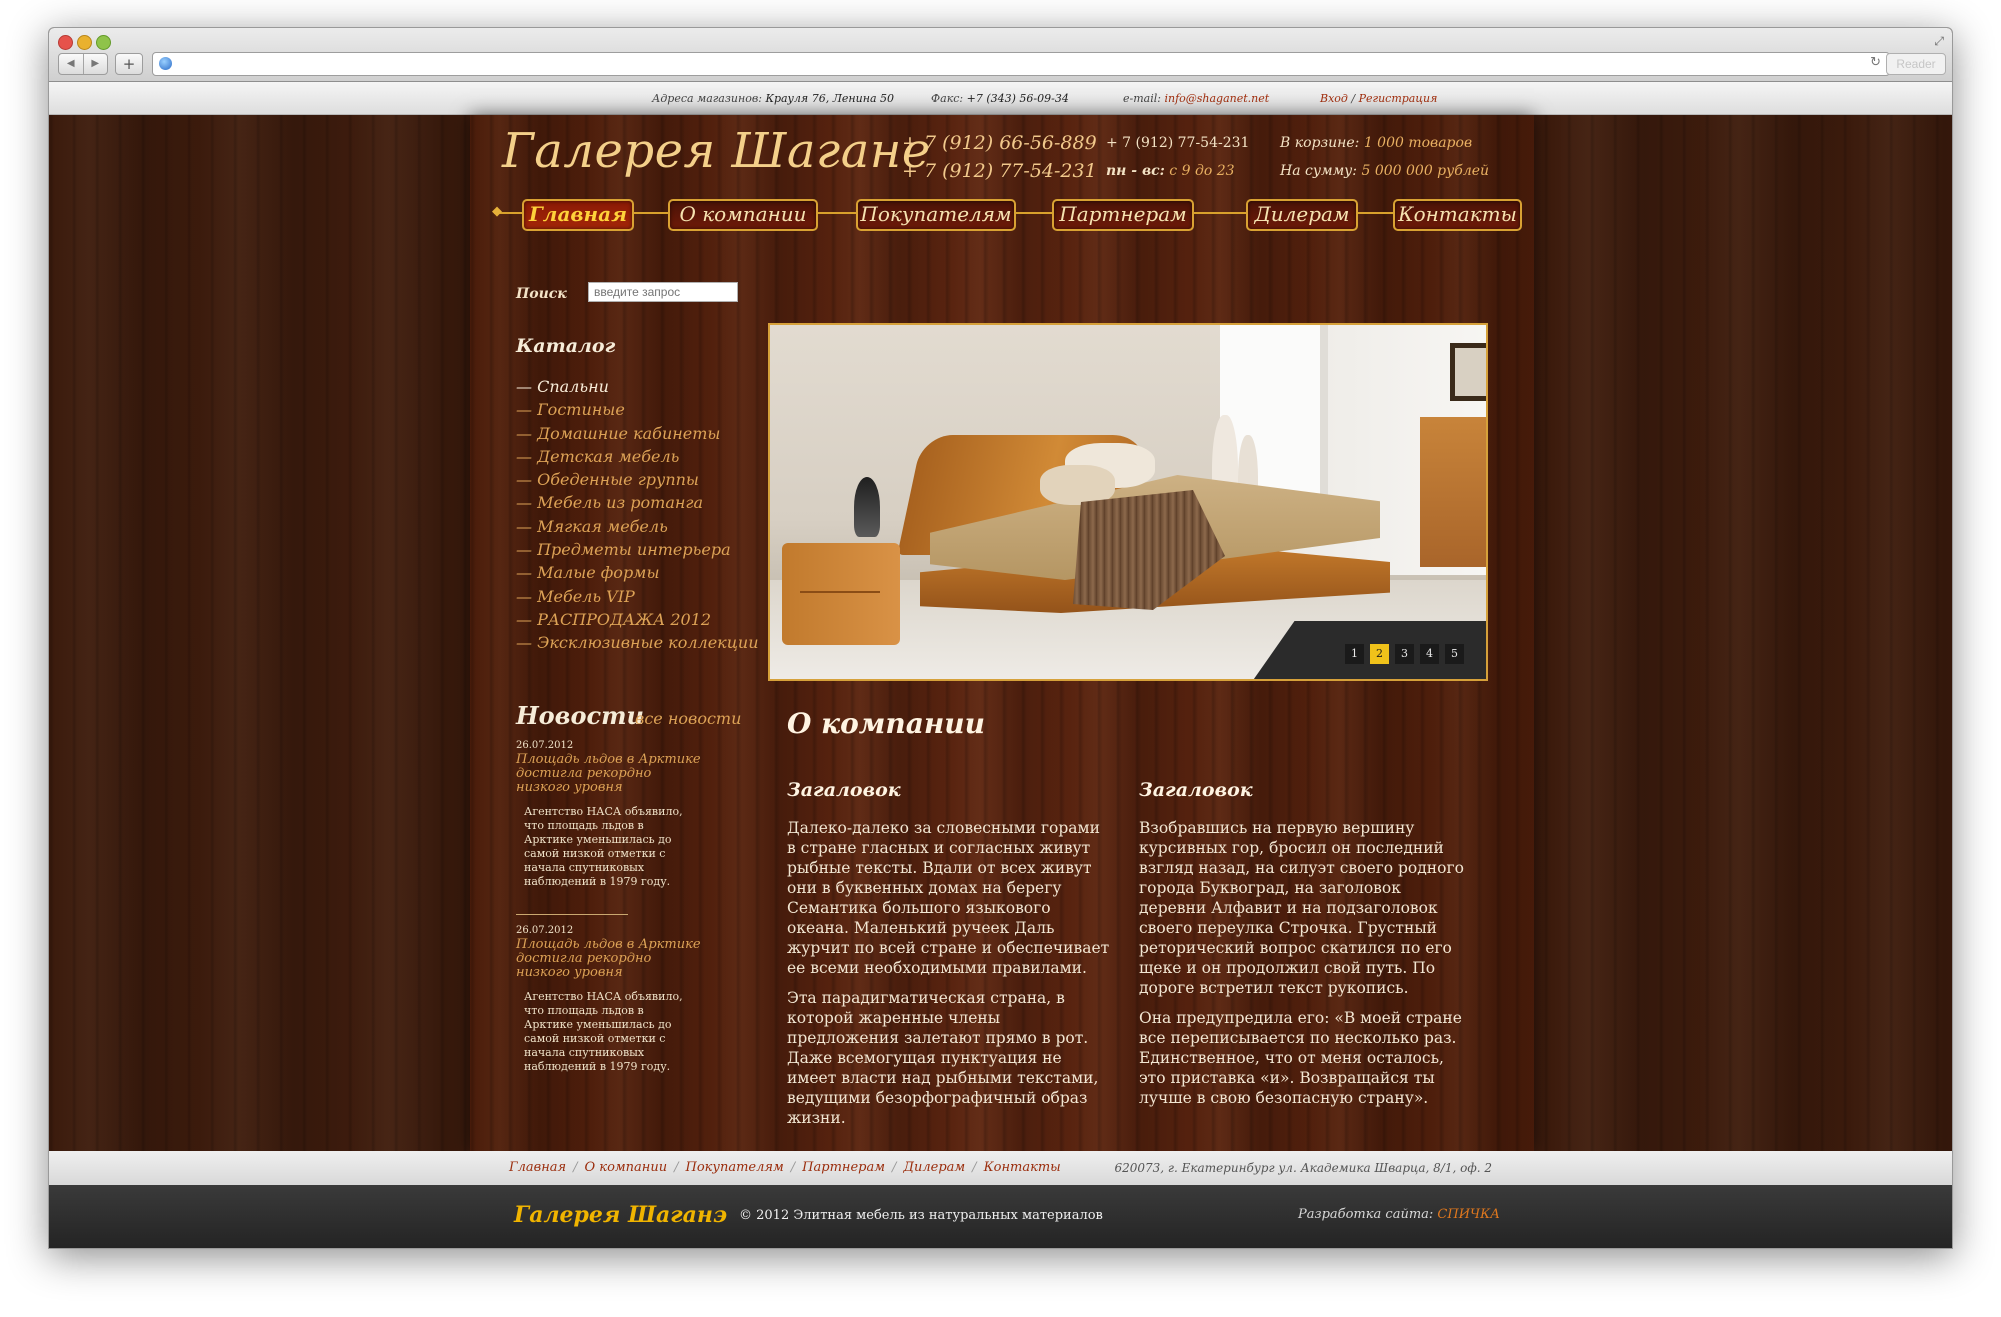 Image resolution: width=2001 pixels, height=1317 pixels. Describe the element at coordinates (84, 42) in the screenshot. I see `minimize-window-button` at that location.